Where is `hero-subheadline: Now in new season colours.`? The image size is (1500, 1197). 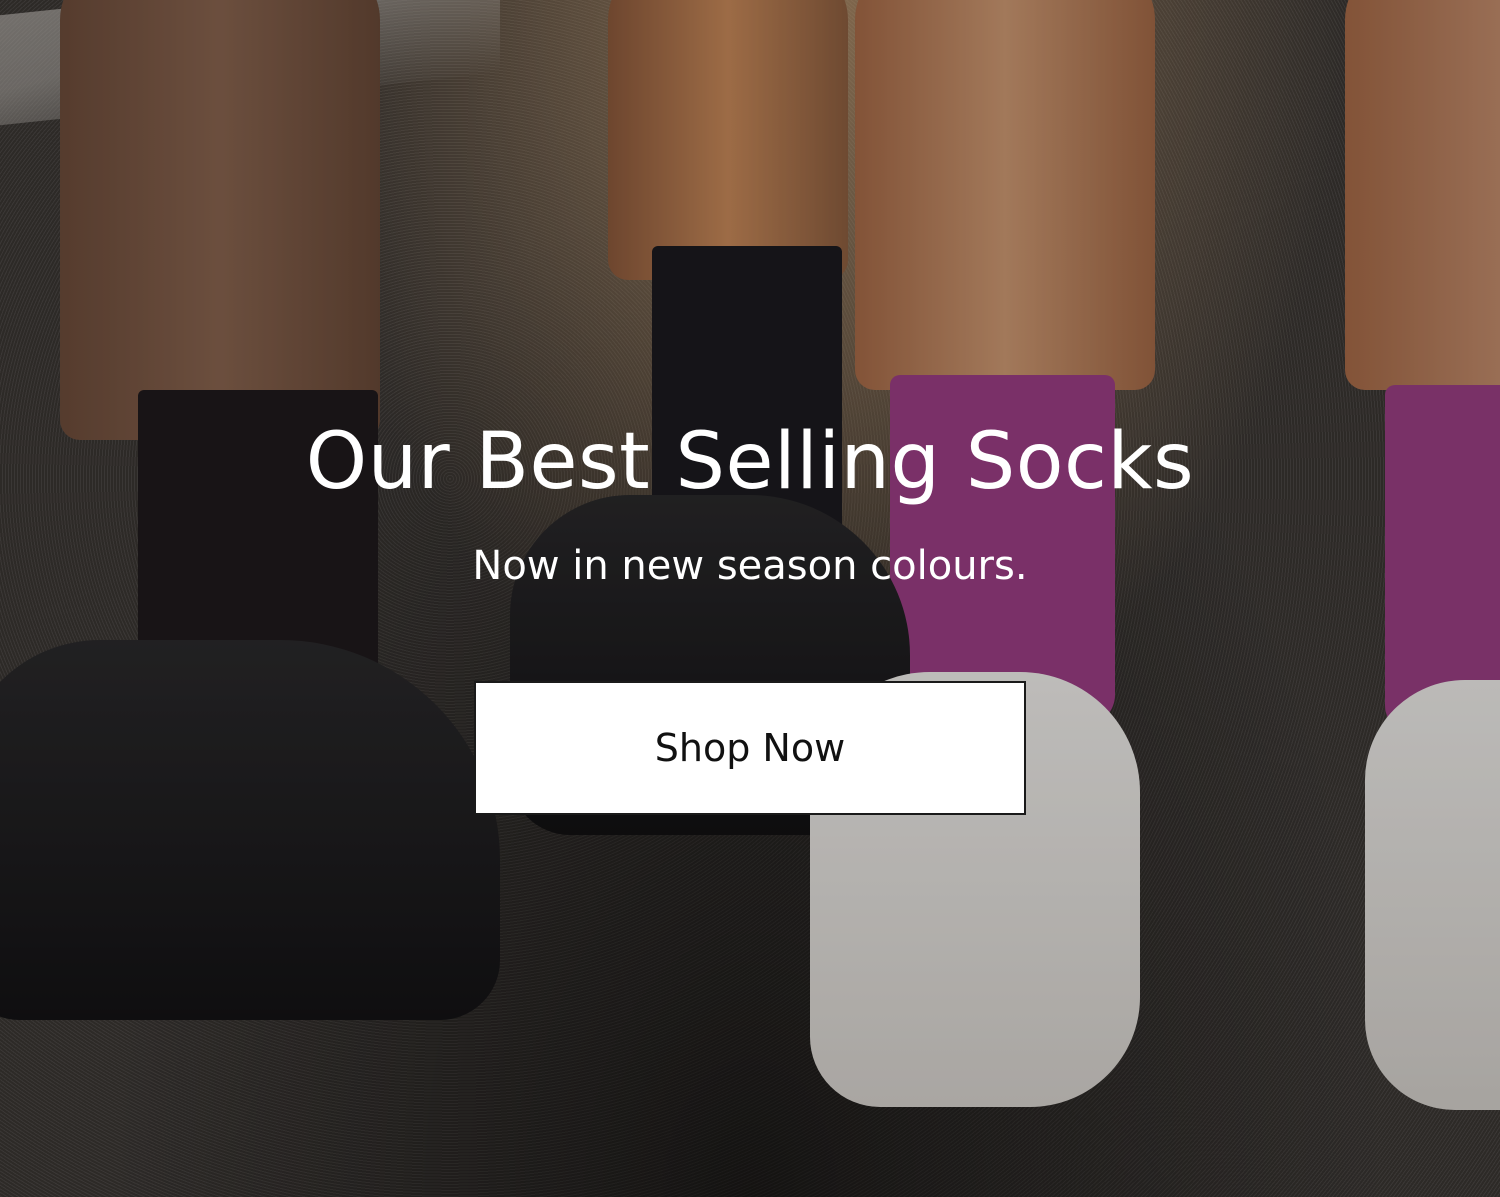
hero-subheadline: Now in new season colours. is located at coordinates (750, 566).